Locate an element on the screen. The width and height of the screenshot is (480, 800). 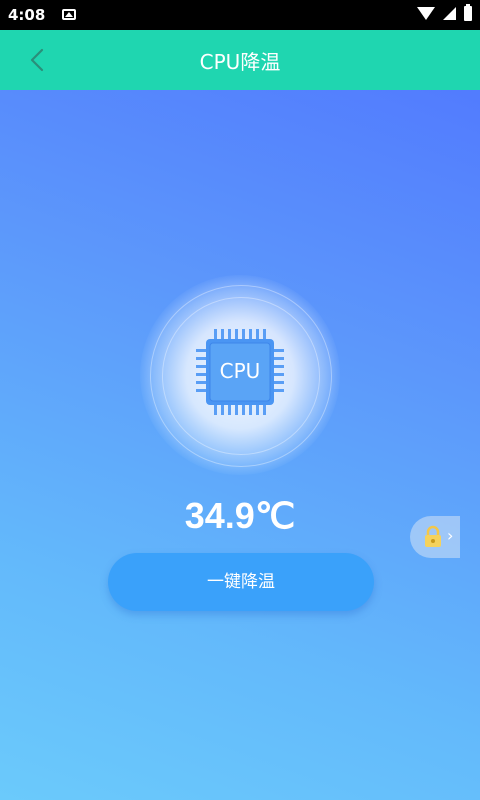
status-bar: 4:08 is located at coordinates (240, 15).